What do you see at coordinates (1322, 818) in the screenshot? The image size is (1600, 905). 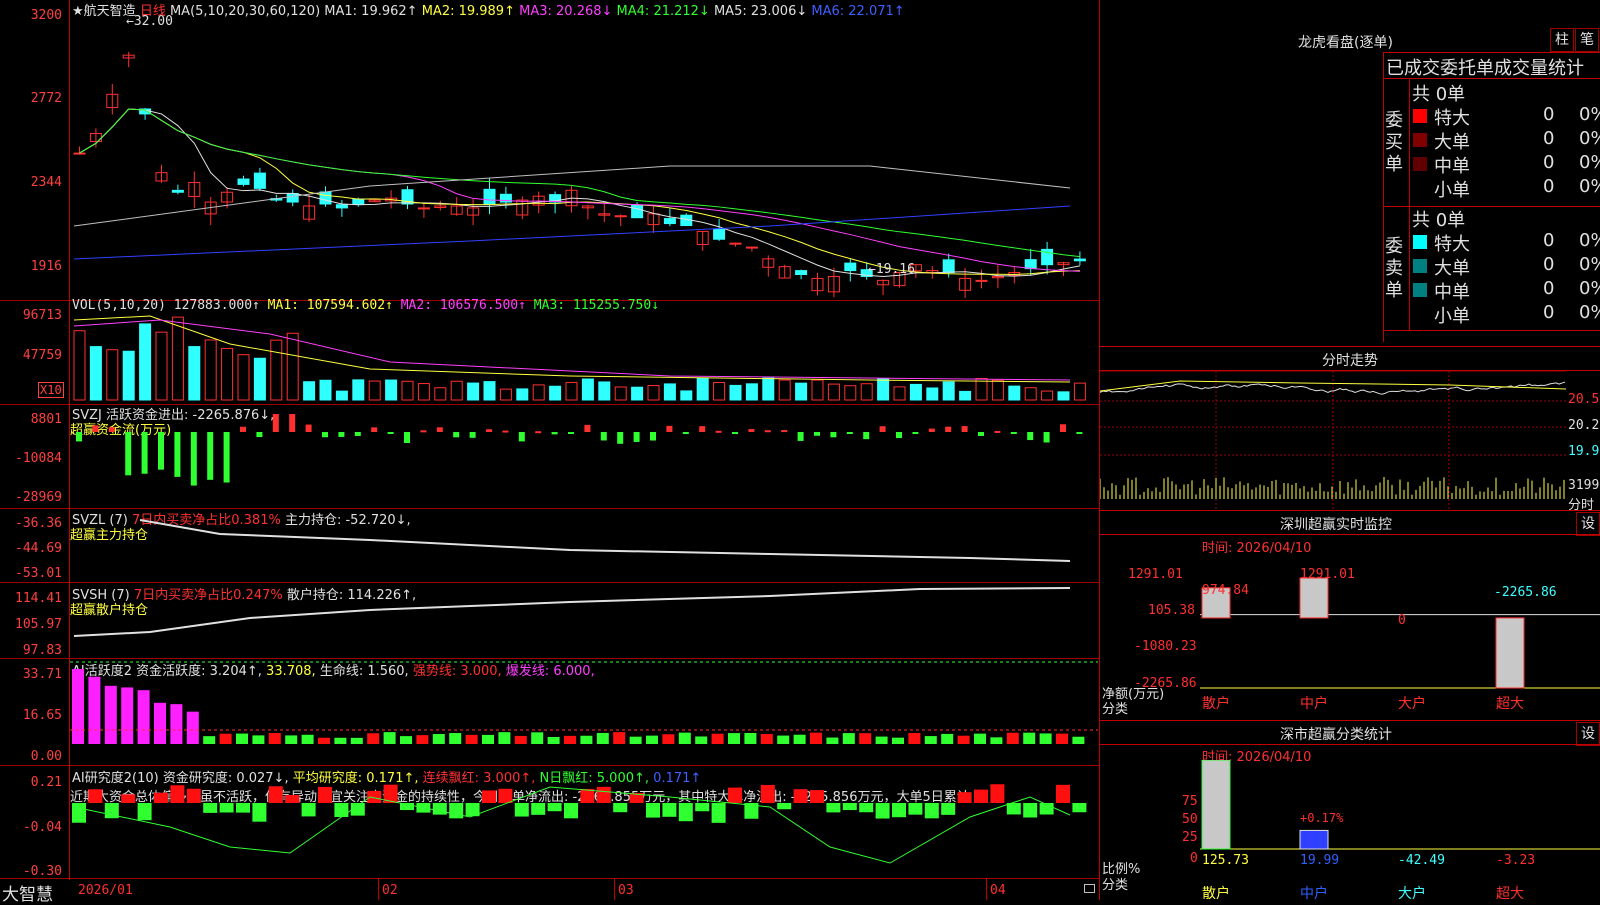 I see `classstat-marker-label: +0.17%` at bounding box center [1322, 818].